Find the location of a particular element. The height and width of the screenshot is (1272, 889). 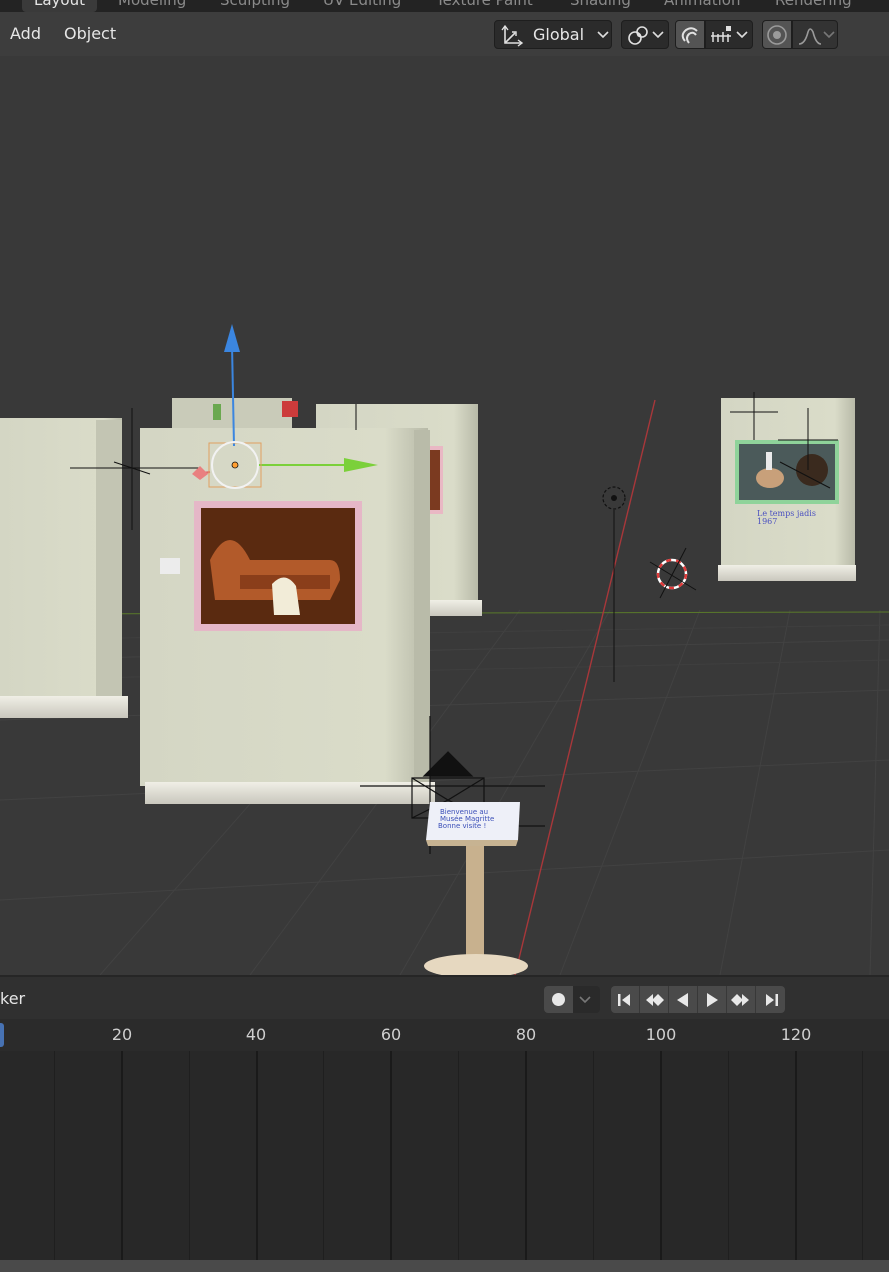

tab-uv-editing: UV Editing is located at coordinates (362, 4).